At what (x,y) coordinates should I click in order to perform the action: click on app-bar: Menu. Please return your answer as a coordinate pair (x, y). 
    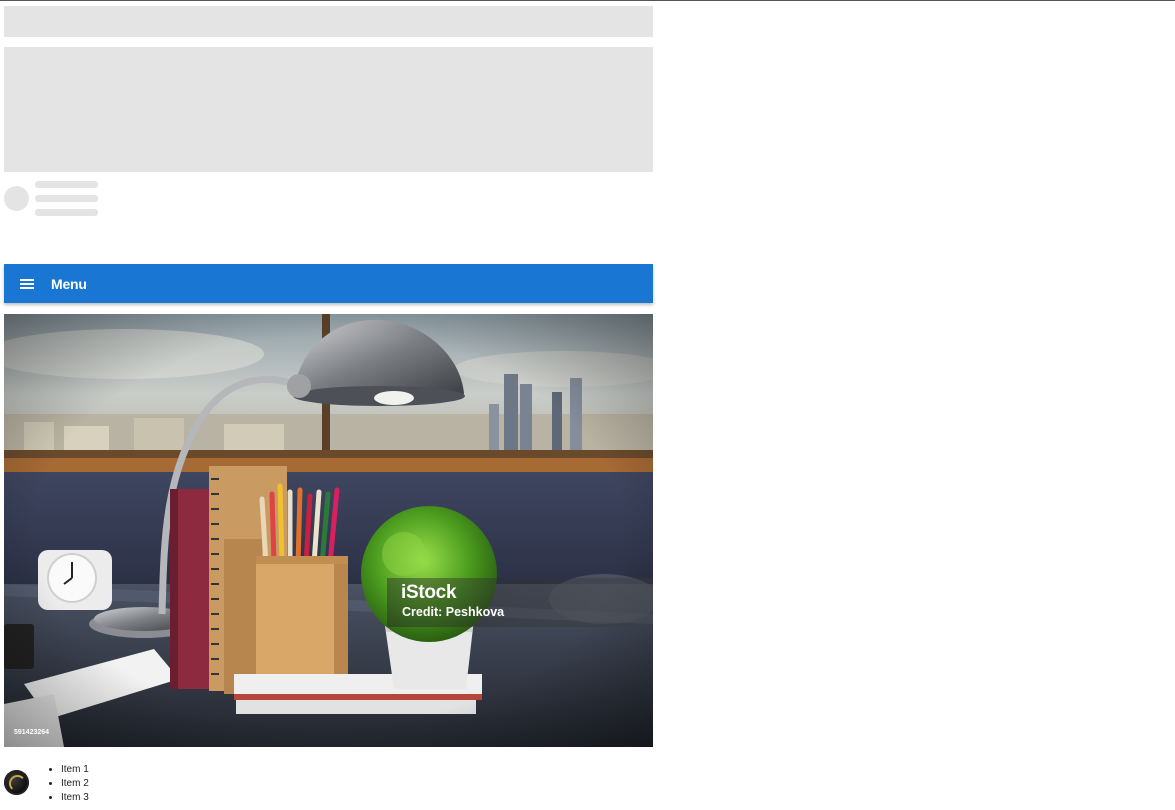
    Looking at the image, I should click on (328, 283).